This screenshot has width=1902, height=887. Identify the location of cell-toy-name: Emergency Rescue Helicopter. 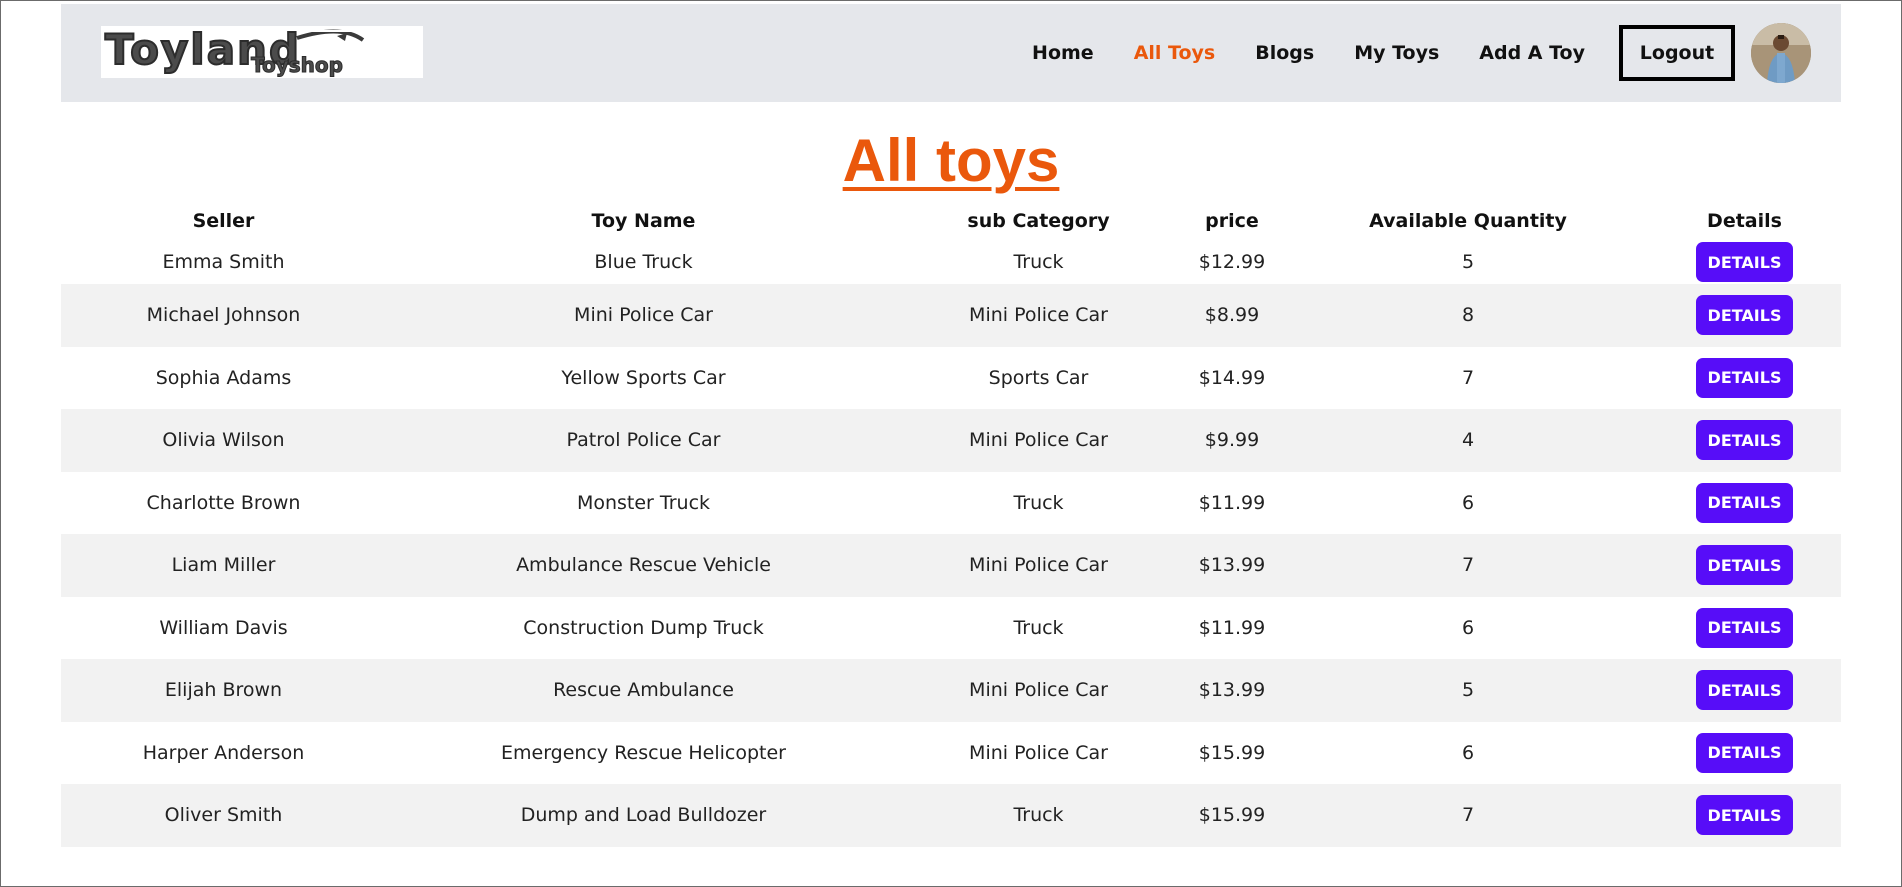
(643, 752).